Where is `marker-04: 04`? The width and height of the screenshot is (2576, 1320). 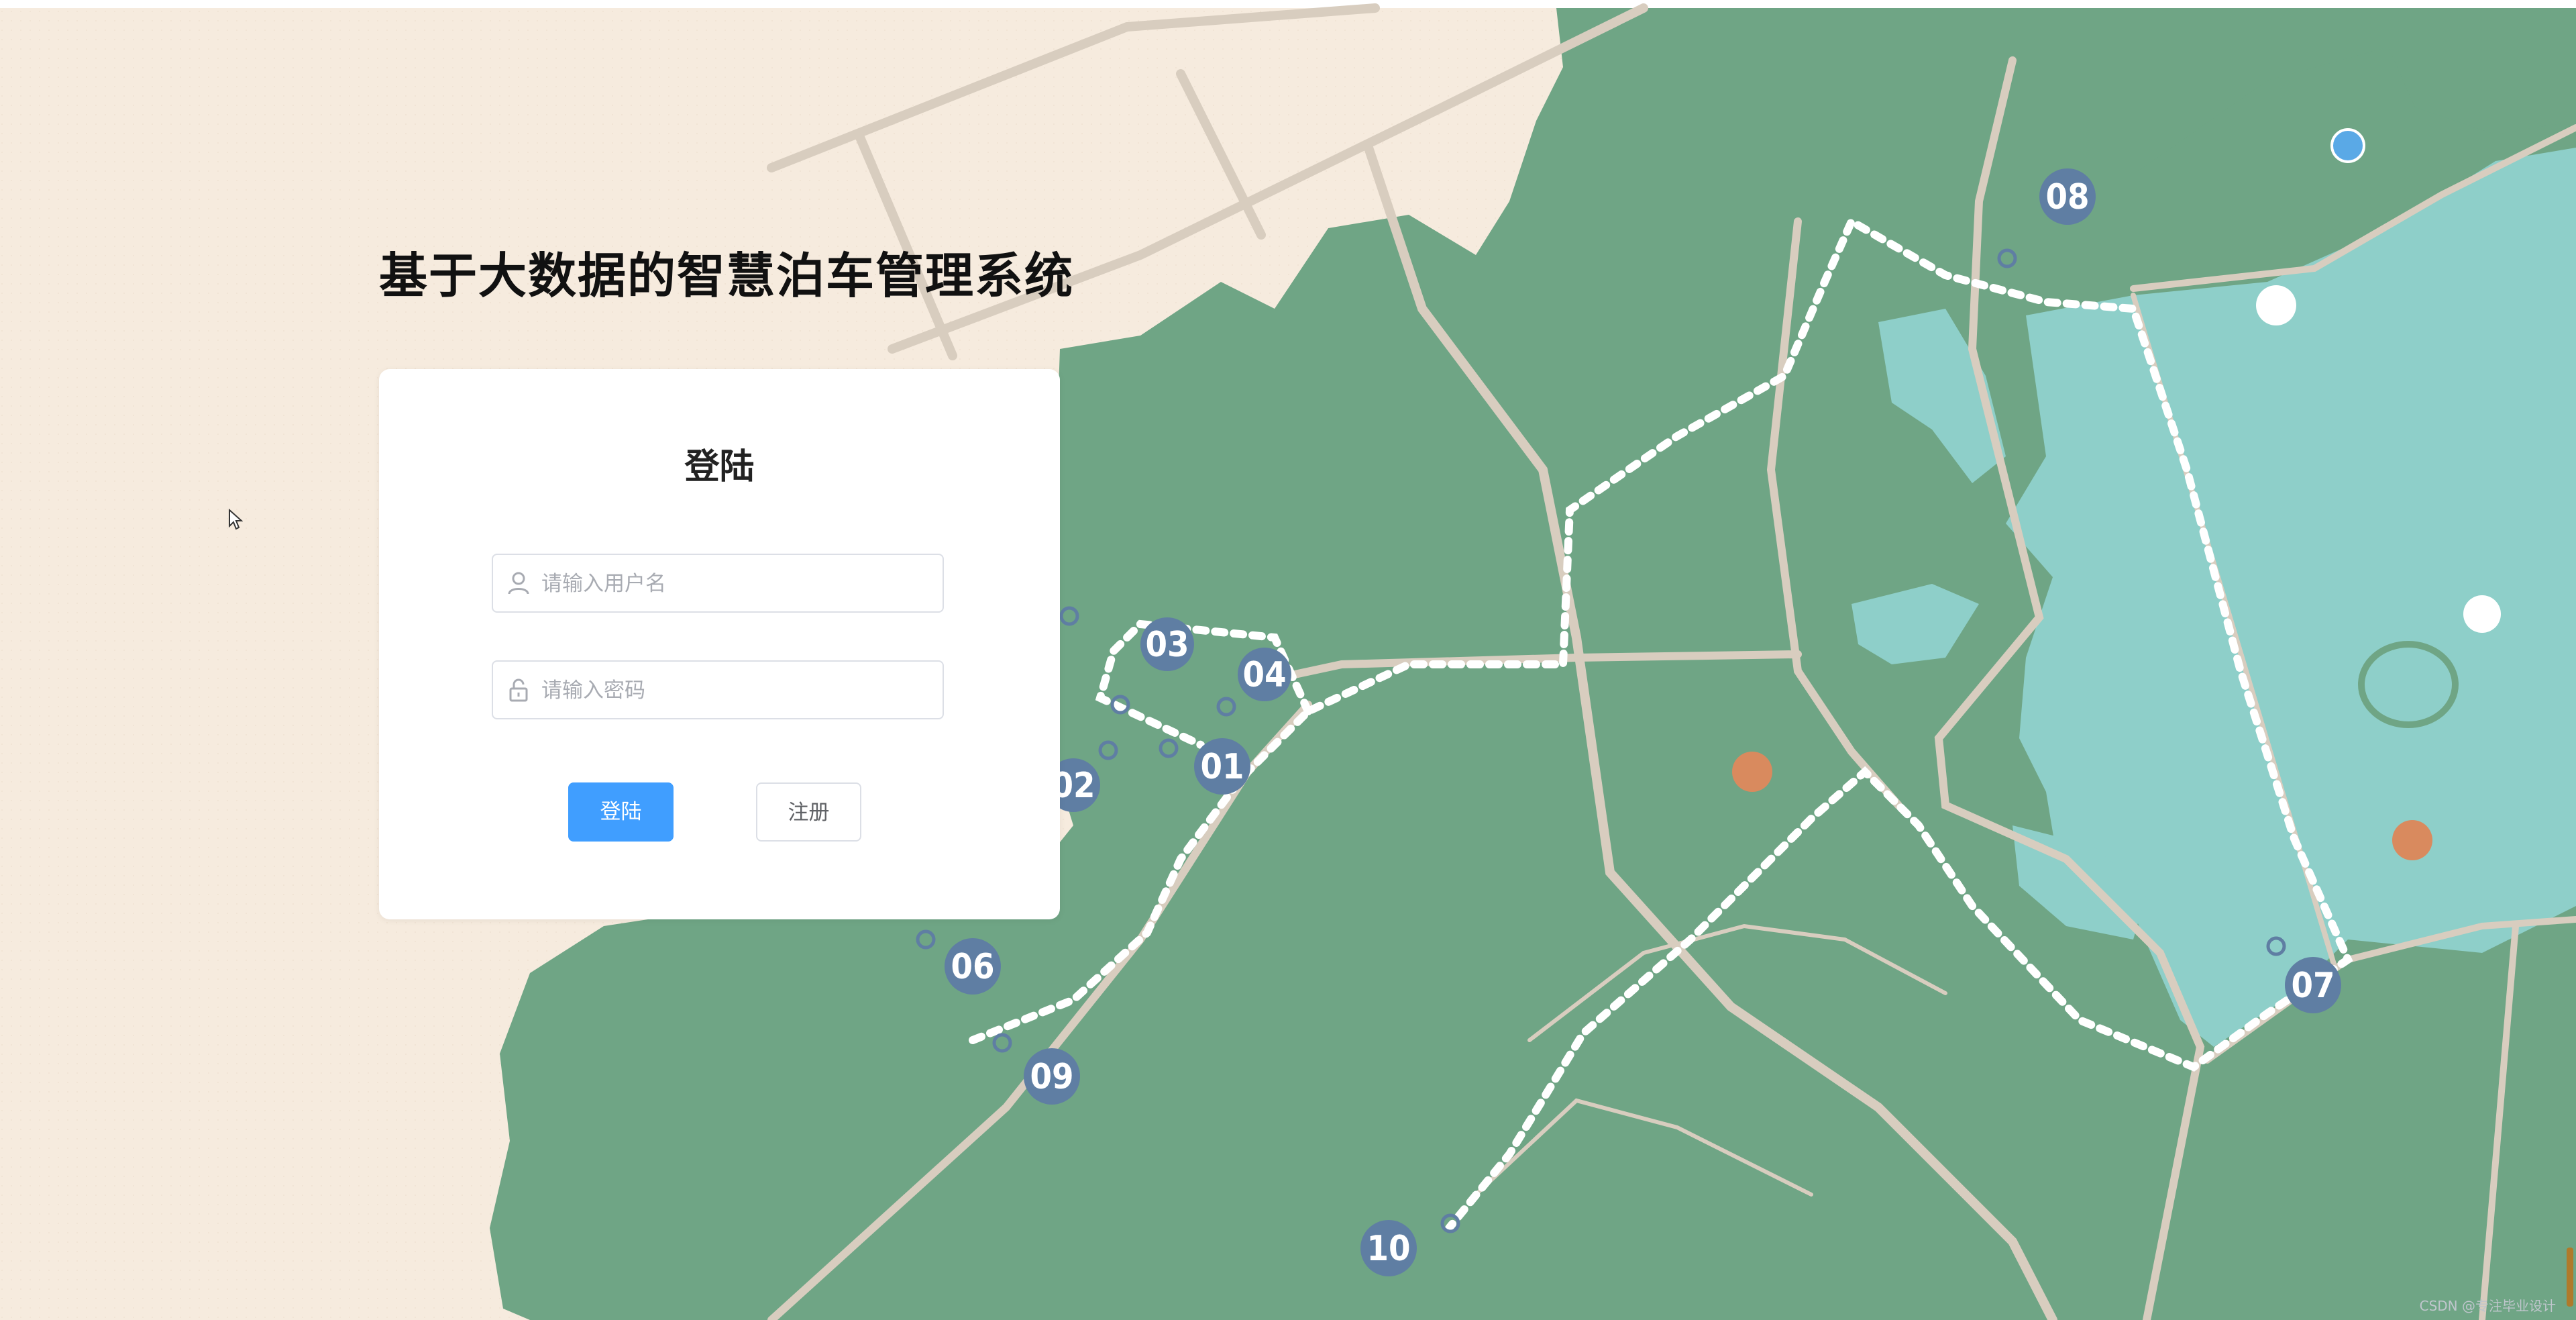 marker-04: 04 is located at coordinates (1264, 674).